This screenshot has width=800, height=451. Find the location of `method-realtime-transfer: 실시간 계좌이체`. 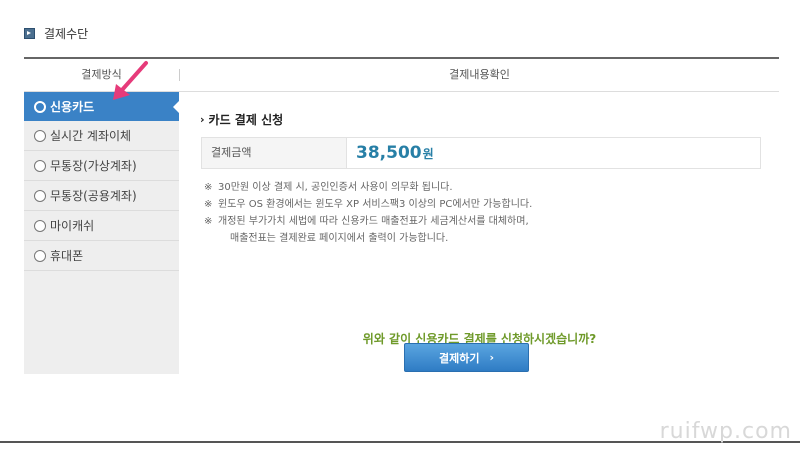

method-realtime-transfer: 실시간 계좌이체 is located at coordinates (101, 136).